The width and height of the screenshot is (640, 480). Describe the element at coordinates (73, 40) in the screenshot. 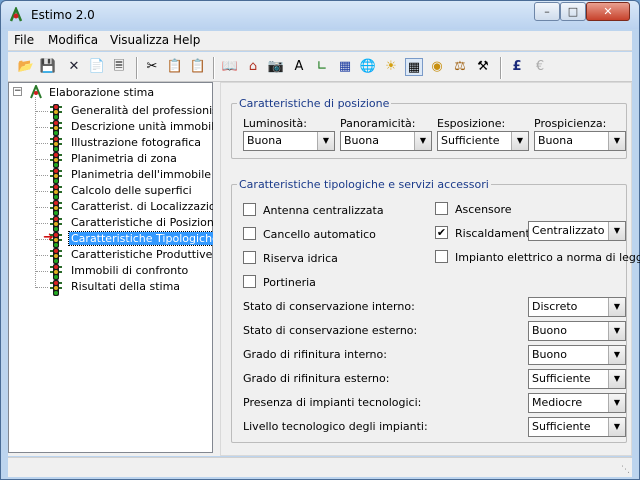

I see `menu-modifica: Modifica` at that location.